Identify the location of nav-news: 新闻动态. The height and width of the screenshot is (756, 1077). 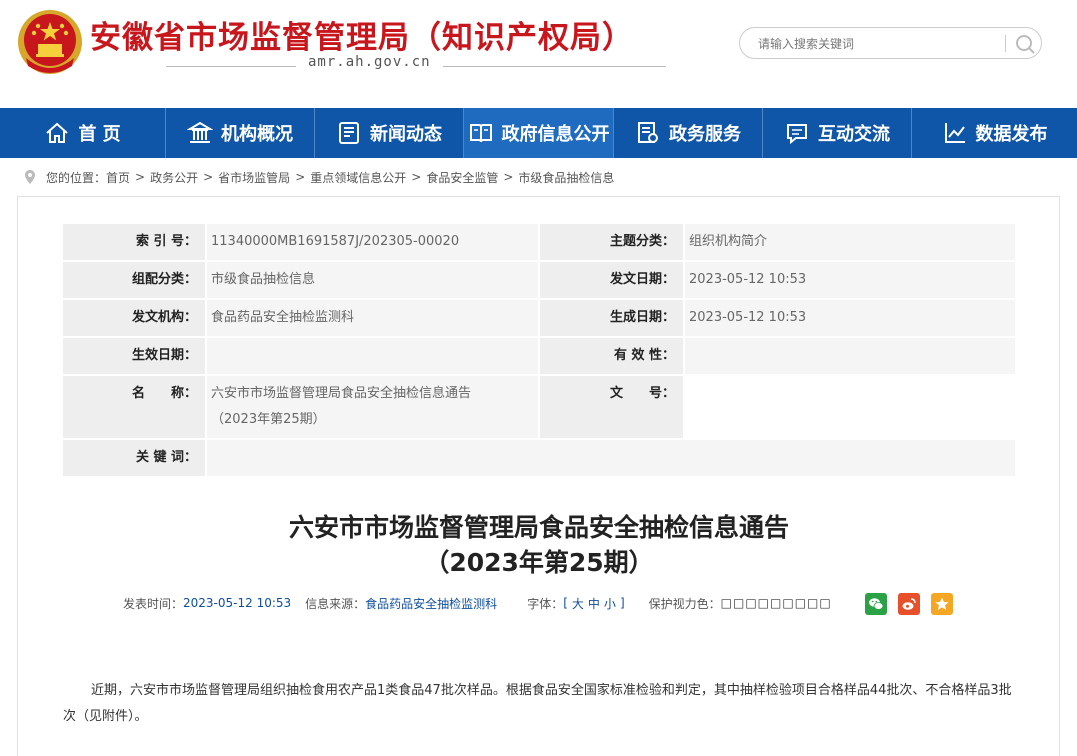
(389, 133).